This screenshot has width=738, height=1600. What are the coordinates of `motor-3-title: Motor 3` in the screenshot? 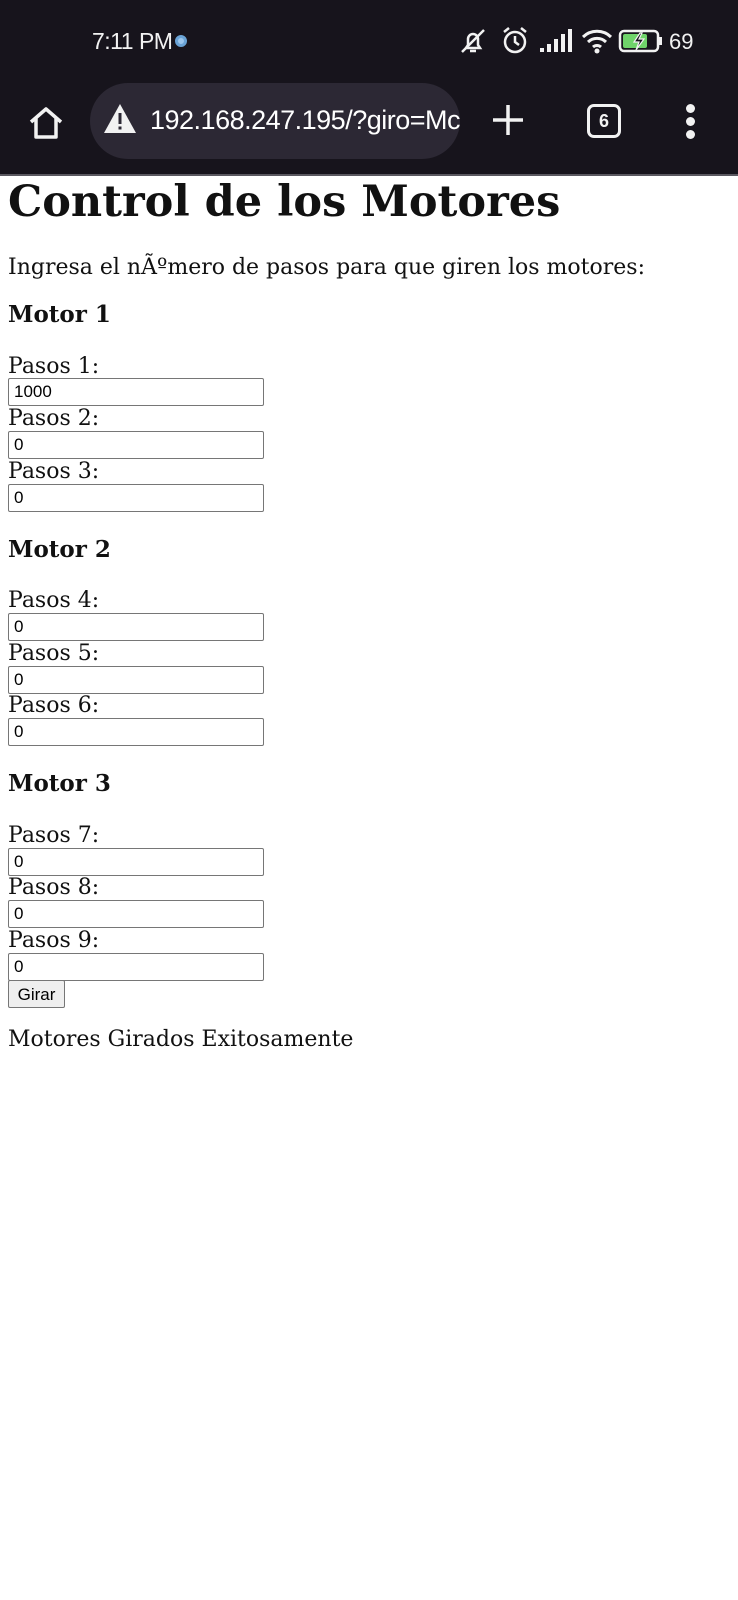 It's located at (59, 783).